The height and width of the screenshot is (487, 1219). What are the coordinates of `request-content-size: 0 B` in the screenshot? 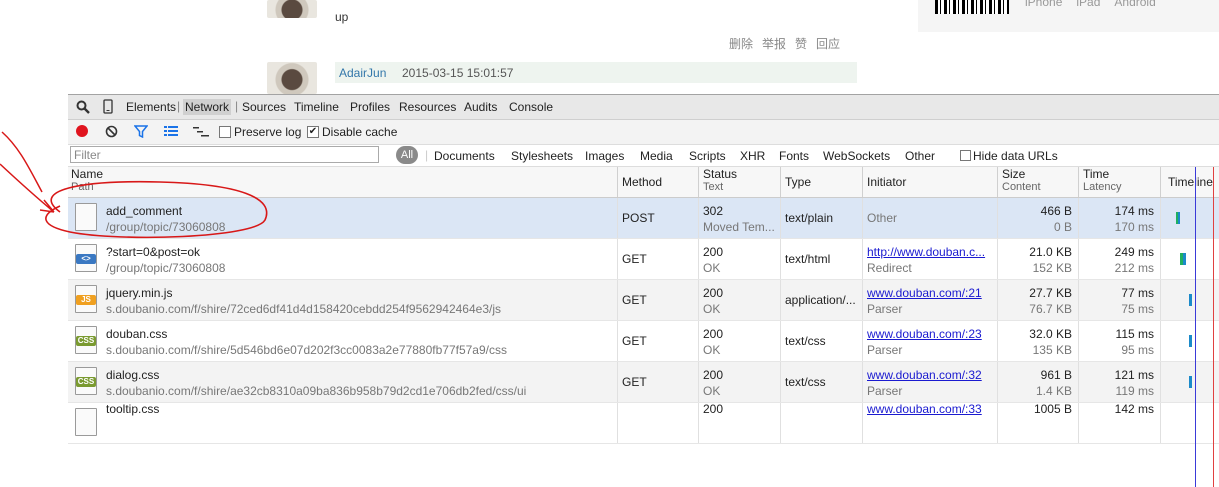 It's located at (1062, 227).